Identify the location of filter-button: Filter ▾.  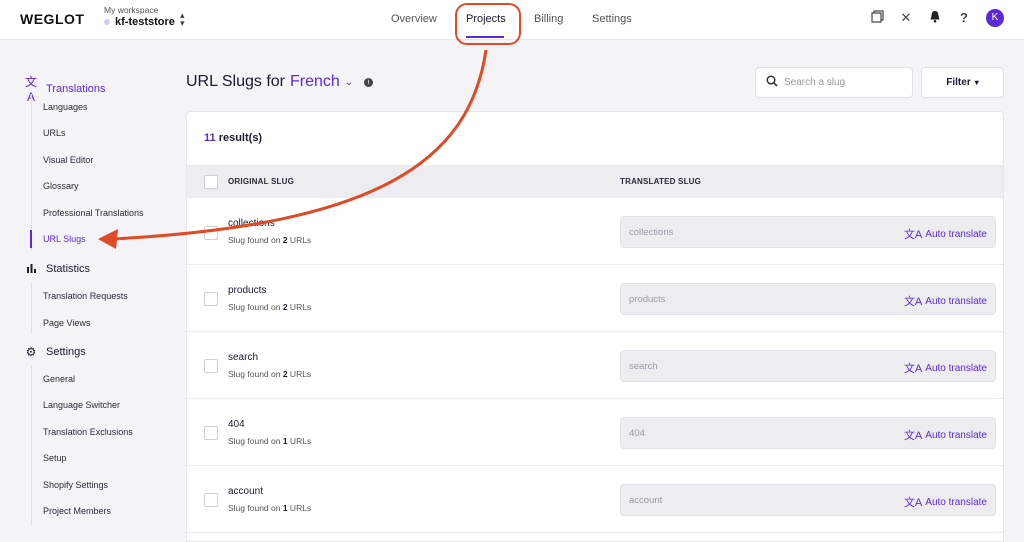
(962, 82).